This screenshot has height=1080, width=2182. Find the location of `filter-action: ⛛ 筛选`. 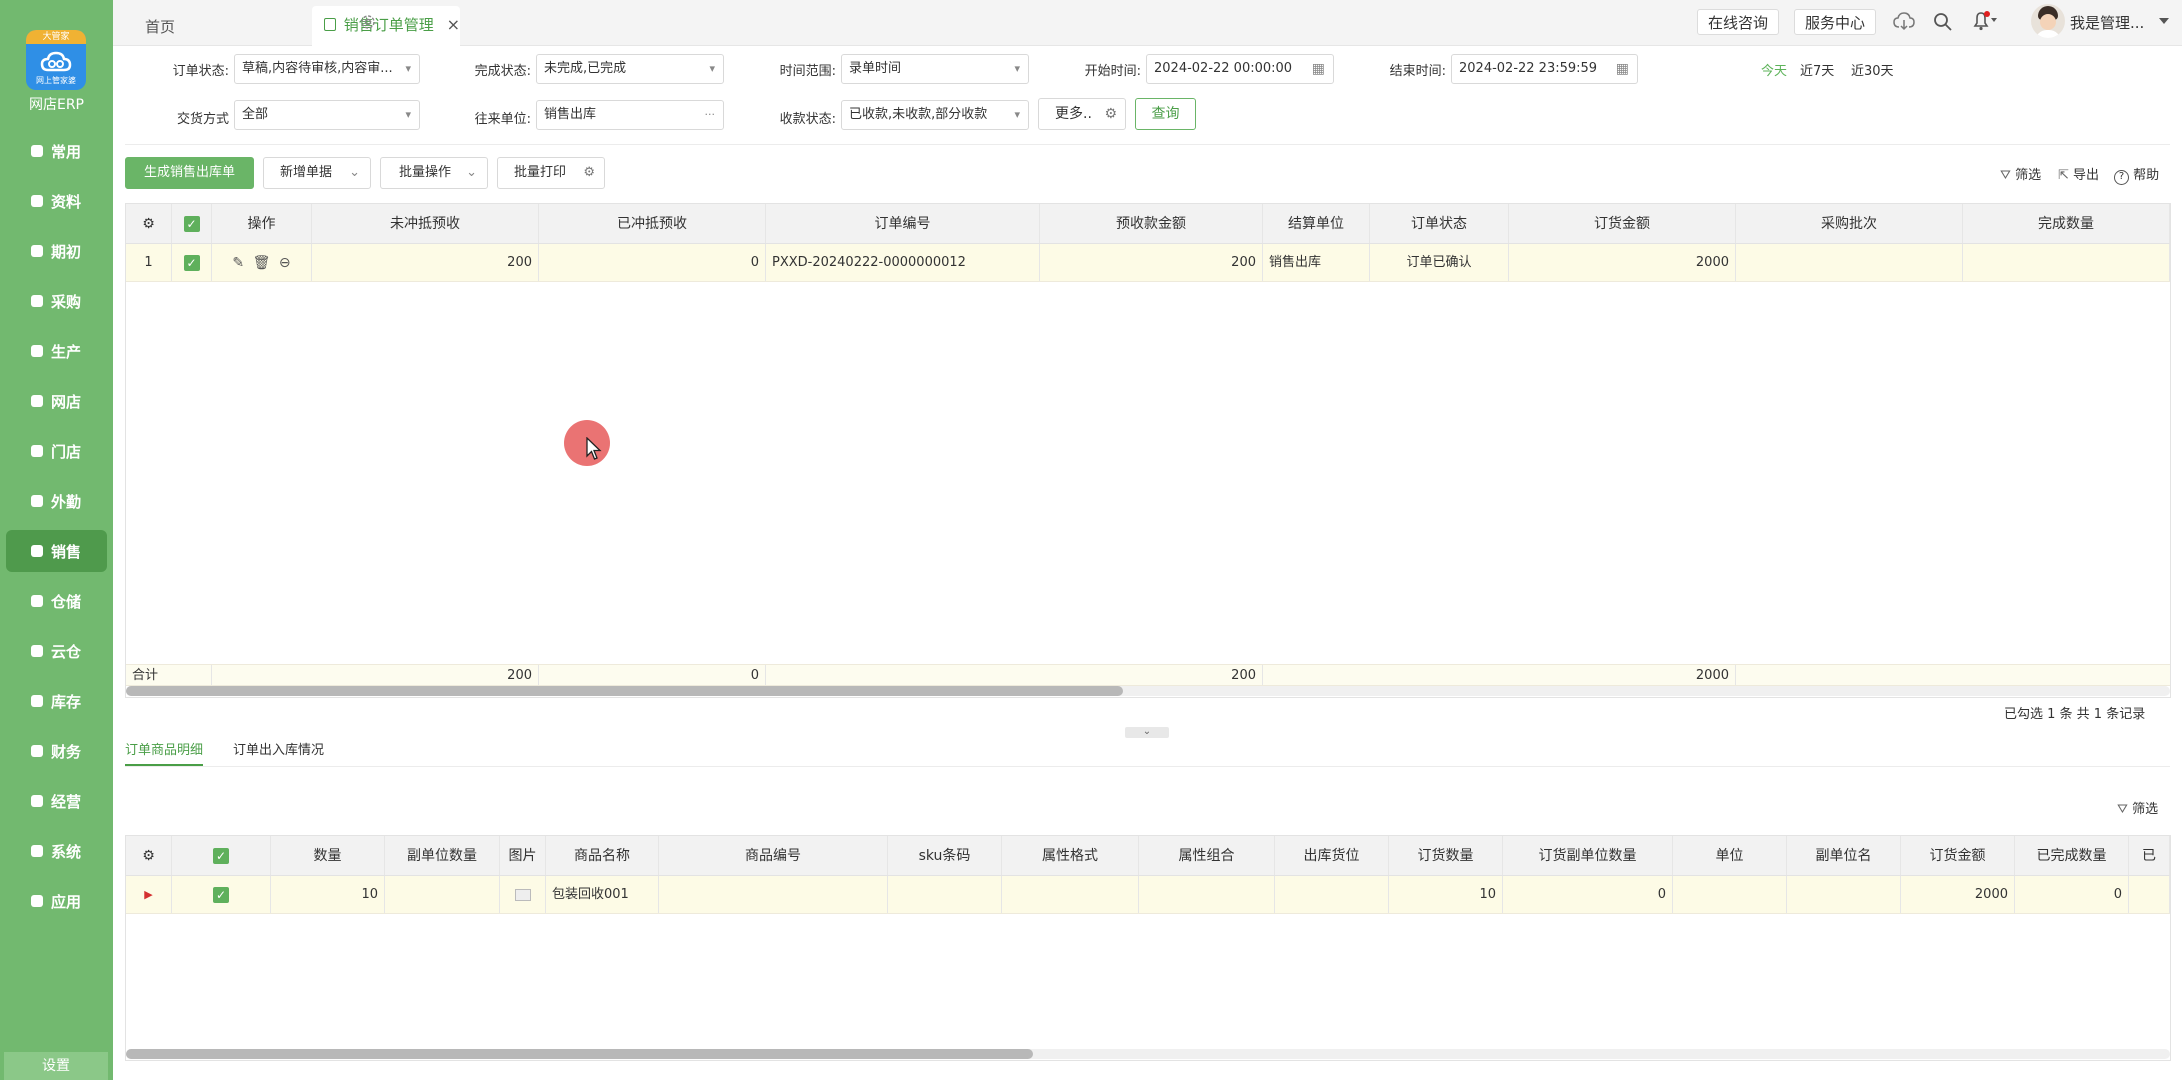

filter-action: ⛛ 筛选 is located at coordinates (2020, 173).